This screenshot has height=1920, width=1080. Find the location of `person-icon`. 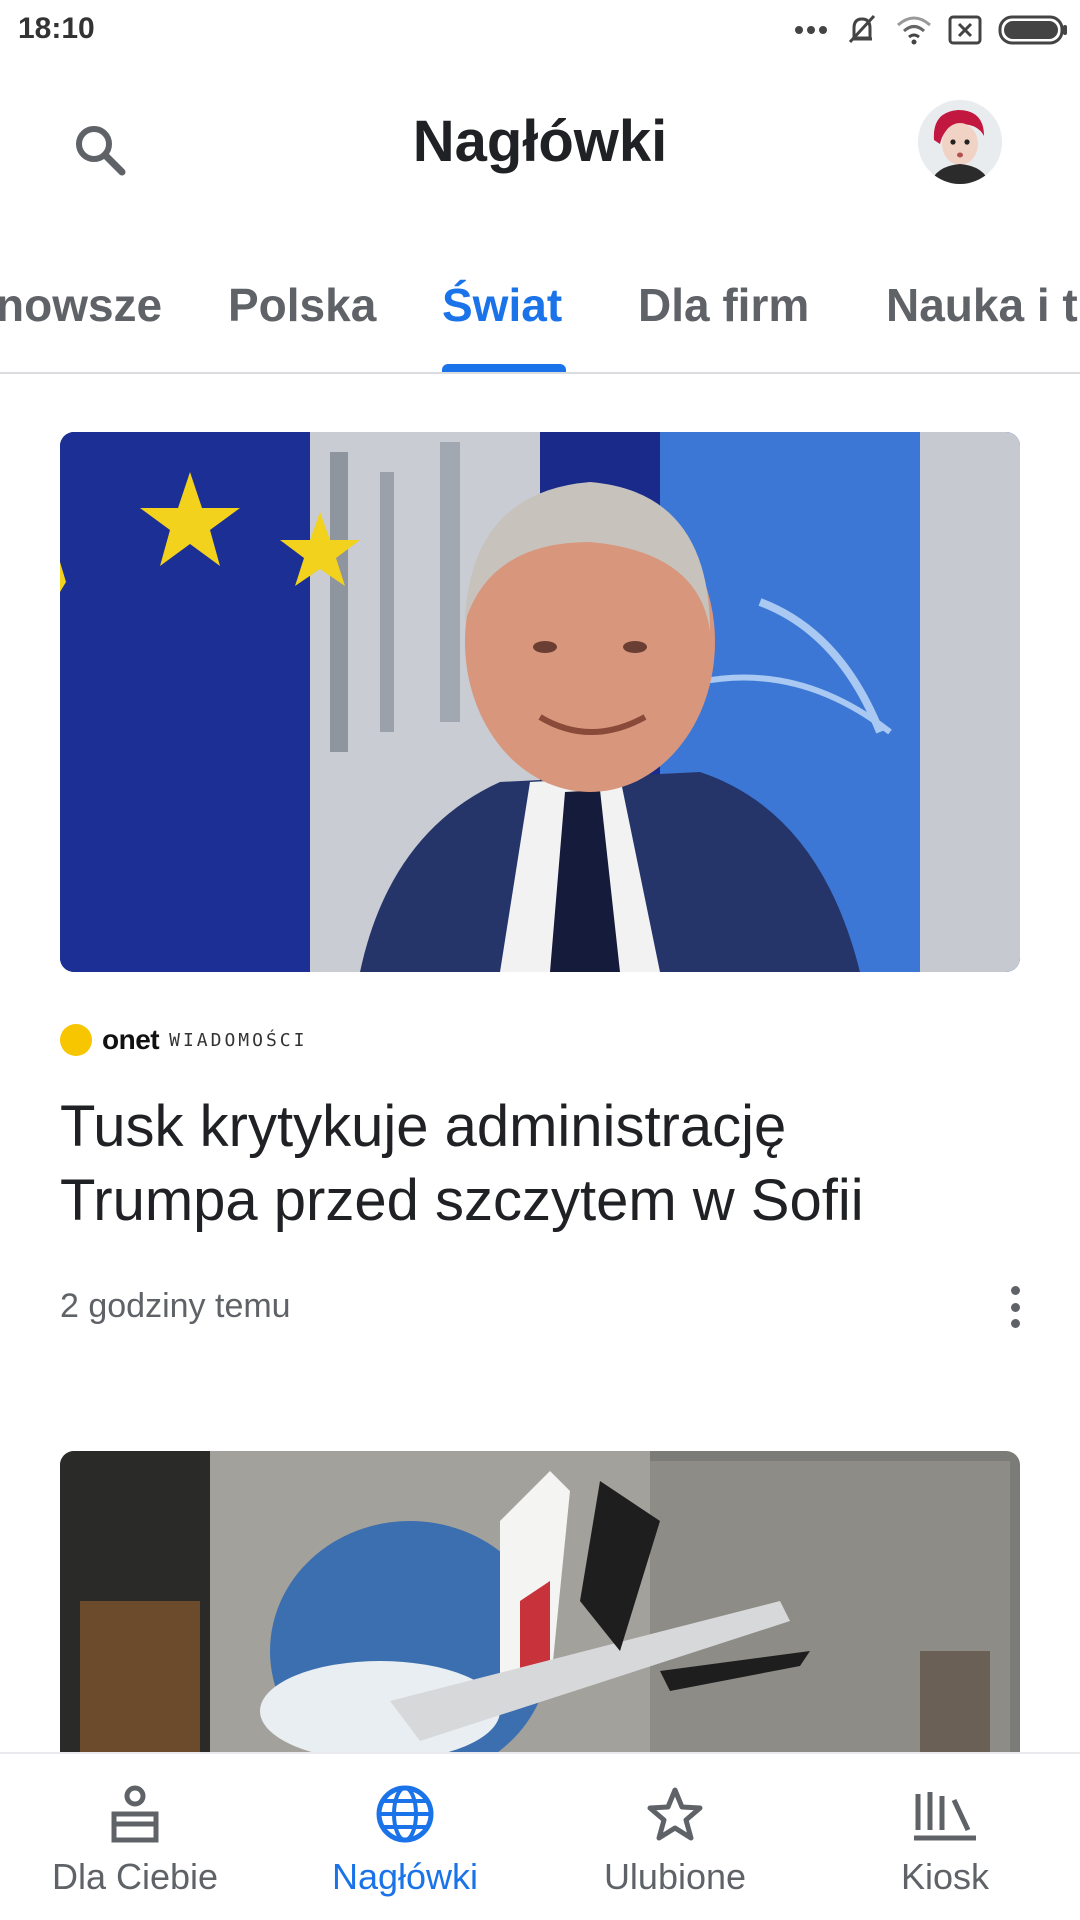

person-icon is located at coordinates (135, 1814).